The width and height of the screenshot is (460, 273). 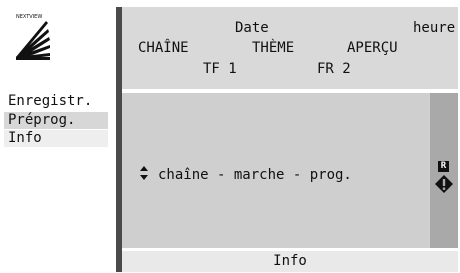 I want to click on nextview-logo: NEXTVIEW, so click(x=31, y=37).